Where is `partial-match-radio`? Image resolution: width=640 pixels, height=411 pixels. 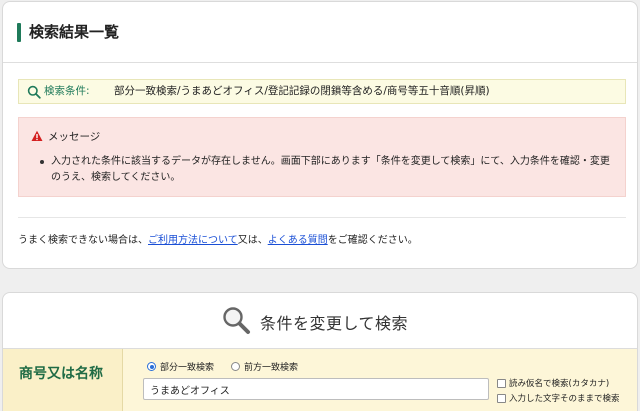 partial-match-radio is located at coordinates (151, 366).